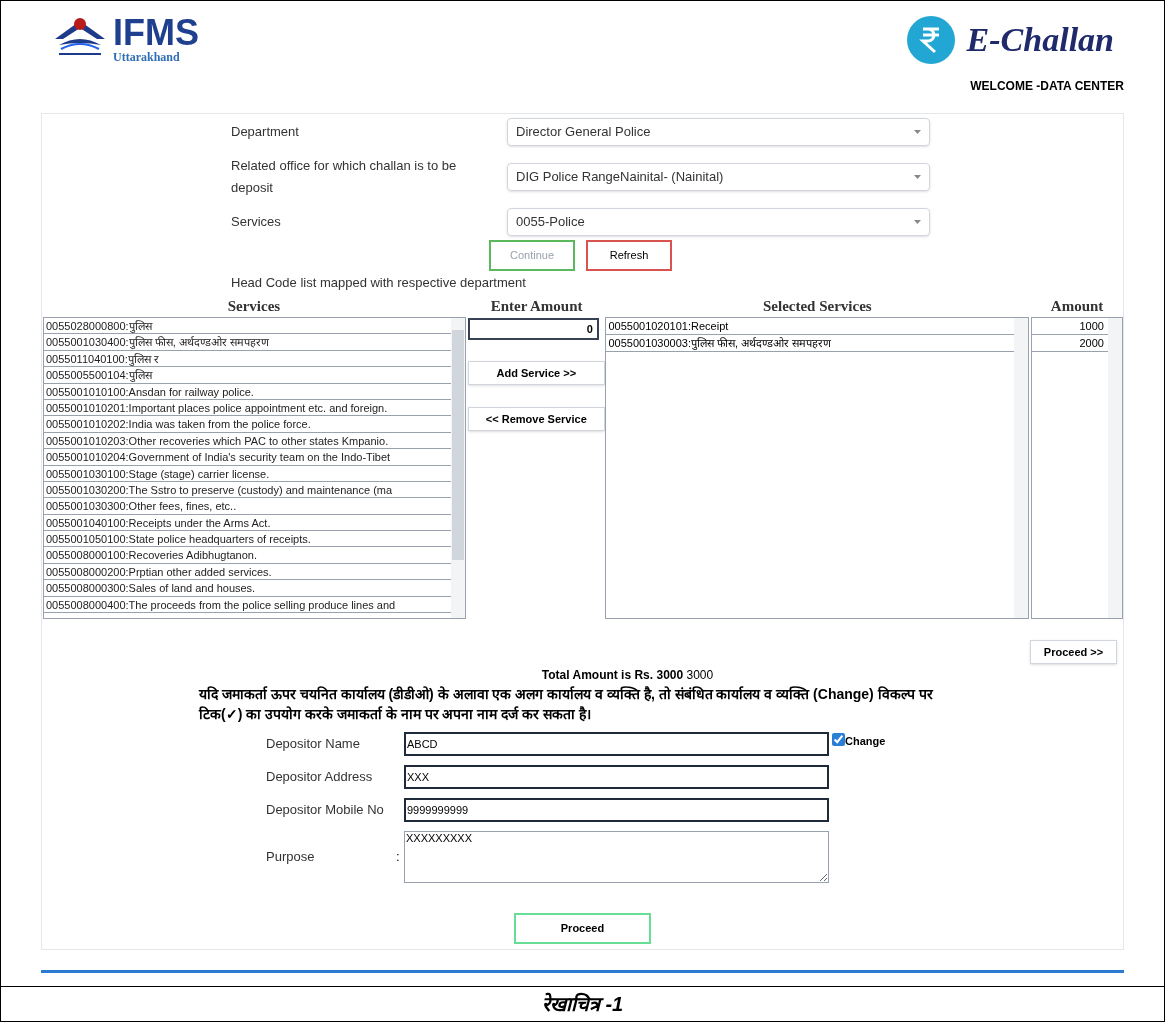 The height and width of the screenshot is (1022, 1165). I want to click on checkbox, so click(838, 739).